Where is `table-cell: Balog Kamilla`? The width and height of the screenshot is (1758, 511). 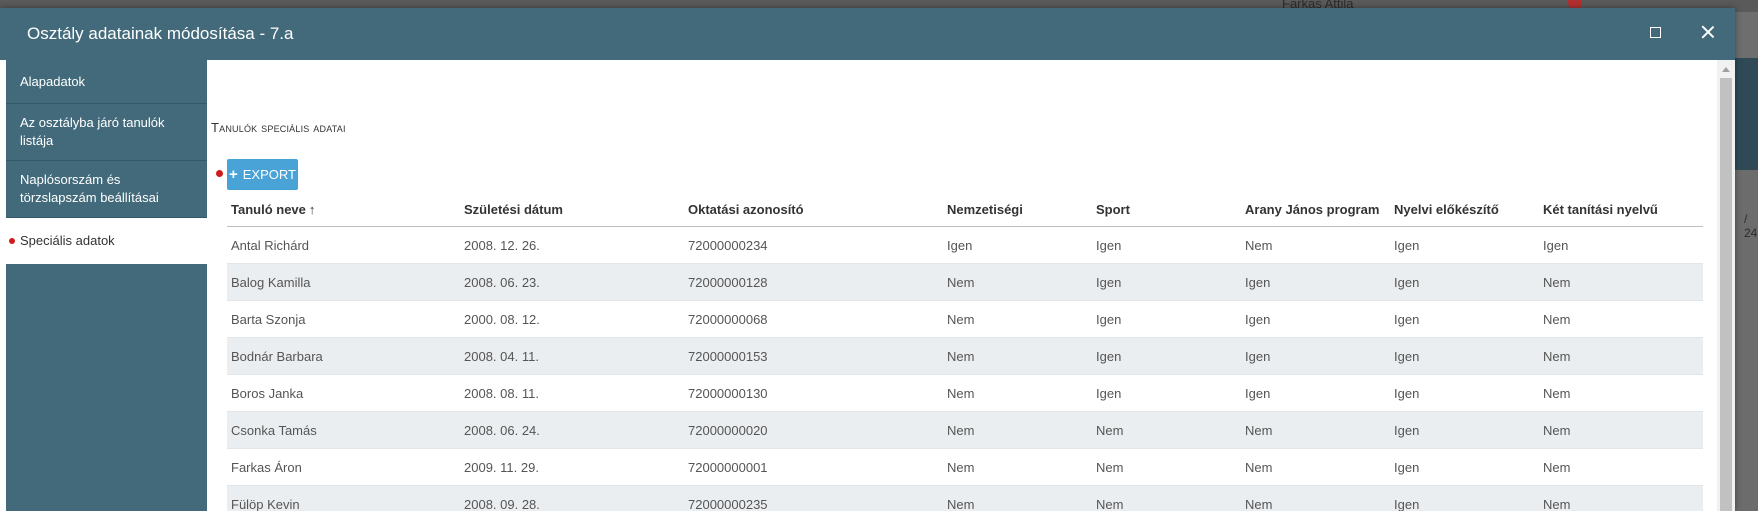 table-cell: Balog Kamilla is located at coordinates (343, 282).